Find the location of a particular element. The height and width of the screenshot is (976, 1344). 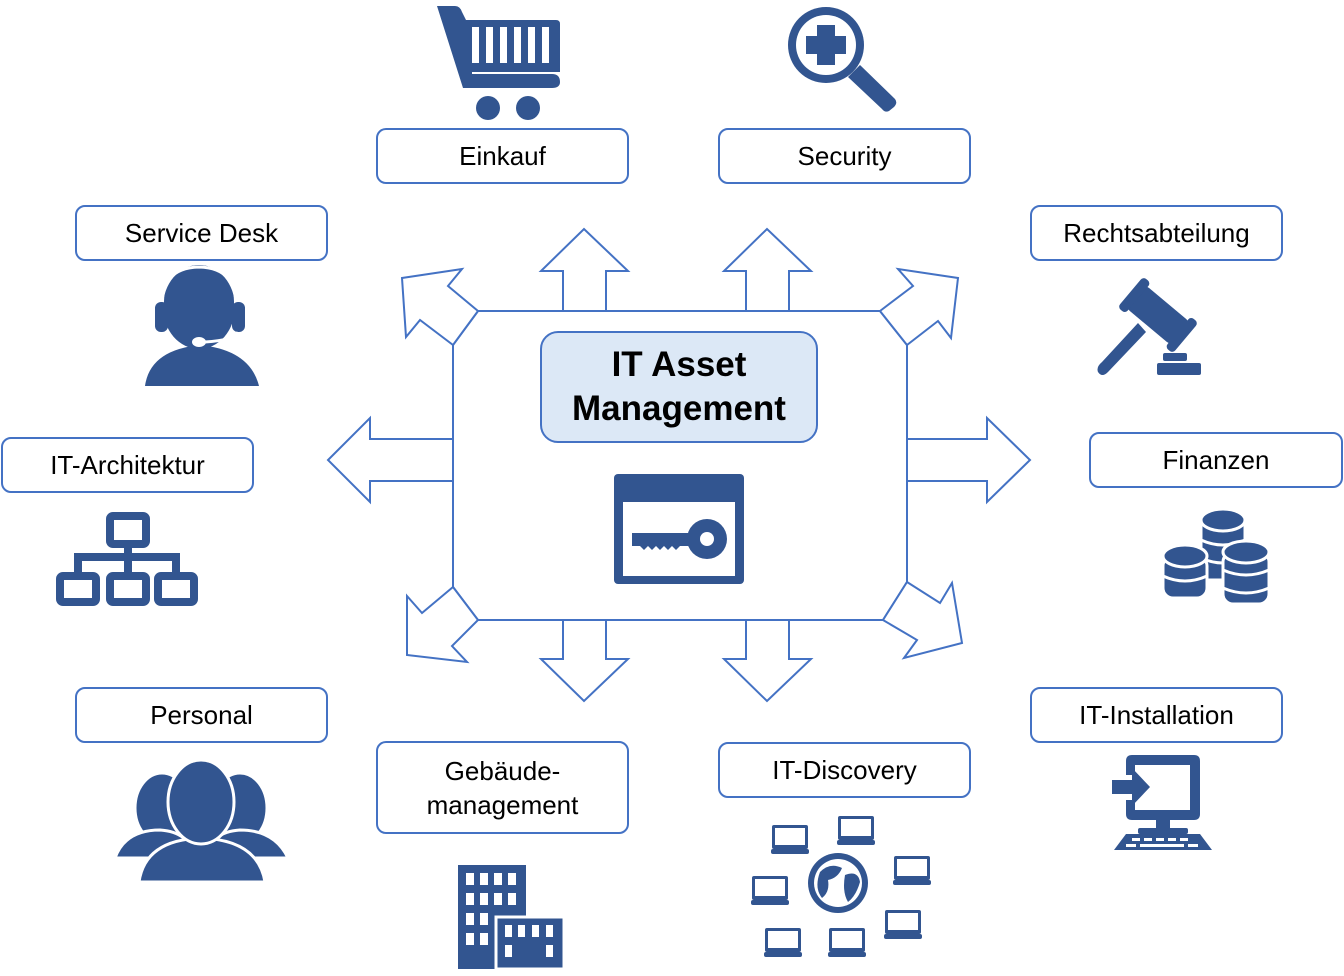

node-einkauf: Einkauf is located at coordinates (502, 156).